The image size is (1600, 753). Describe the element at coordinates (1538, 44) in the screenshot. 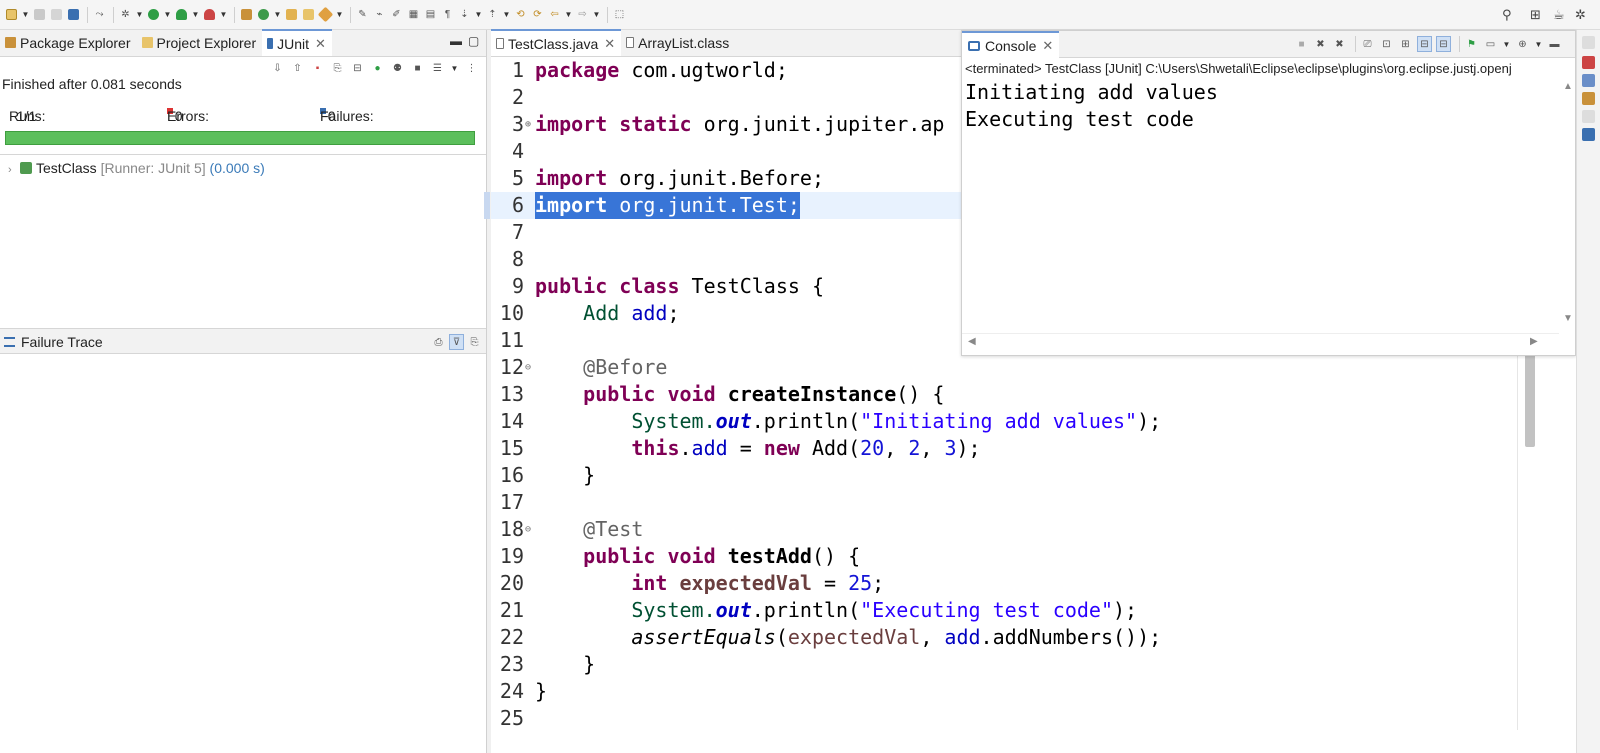

I see `open-console-dropdown-icon: ▼` at that location.